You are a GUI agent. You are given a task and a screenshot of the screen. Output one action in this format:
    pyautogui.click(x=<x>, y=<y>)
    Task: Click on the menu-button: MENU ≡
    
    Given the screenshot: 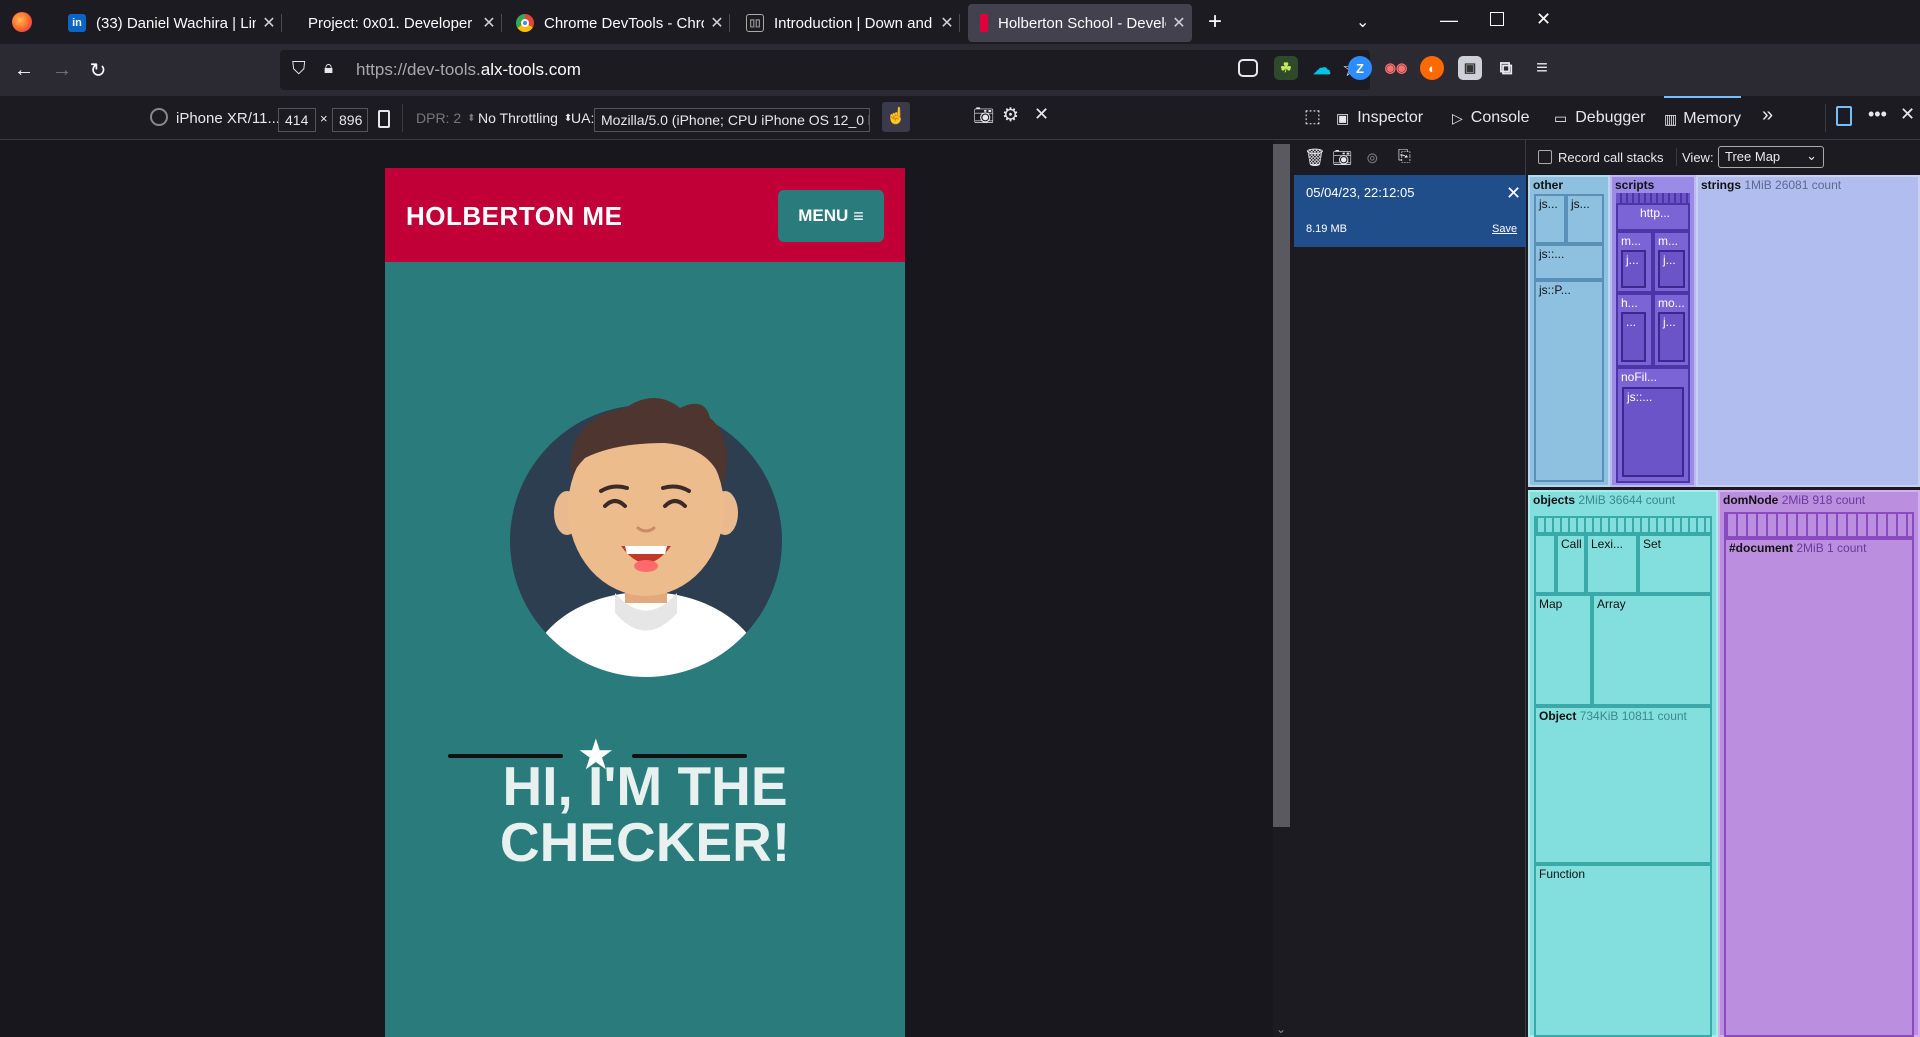 What is the action you would take?
    pyautogui.click(x=831, y=216)
    